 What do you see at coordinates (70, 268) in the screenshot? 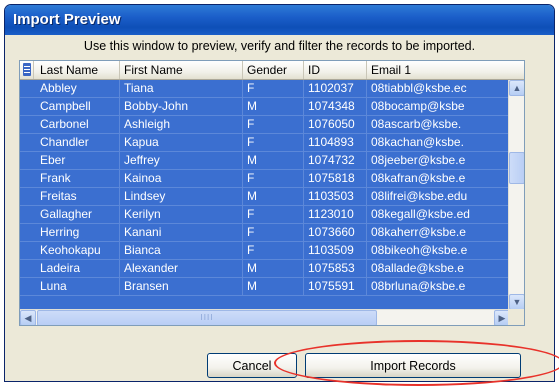
I see `cell-last-name: Ladeira` at bounding box center [70, 268].